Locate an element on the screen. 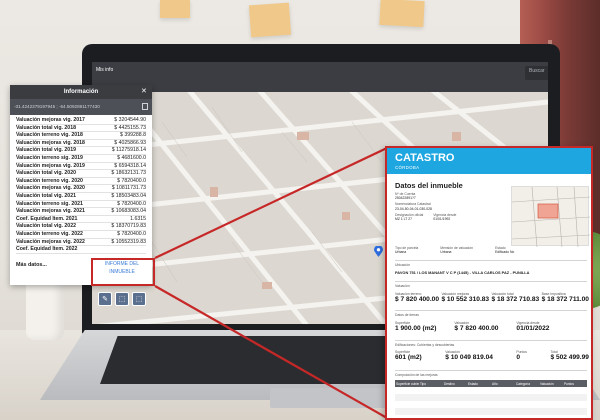 This screenshot has width=600, height=420. table-header-cell: Estado is located at coordinates (473, 383).